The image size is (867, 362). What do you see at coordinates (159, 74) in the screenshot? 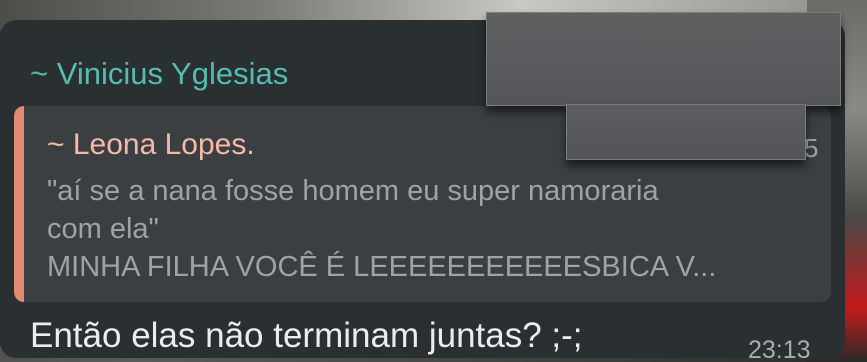
I see `sender-name: ~ Vinicius Yglesias` at bounding box center [159, 74].